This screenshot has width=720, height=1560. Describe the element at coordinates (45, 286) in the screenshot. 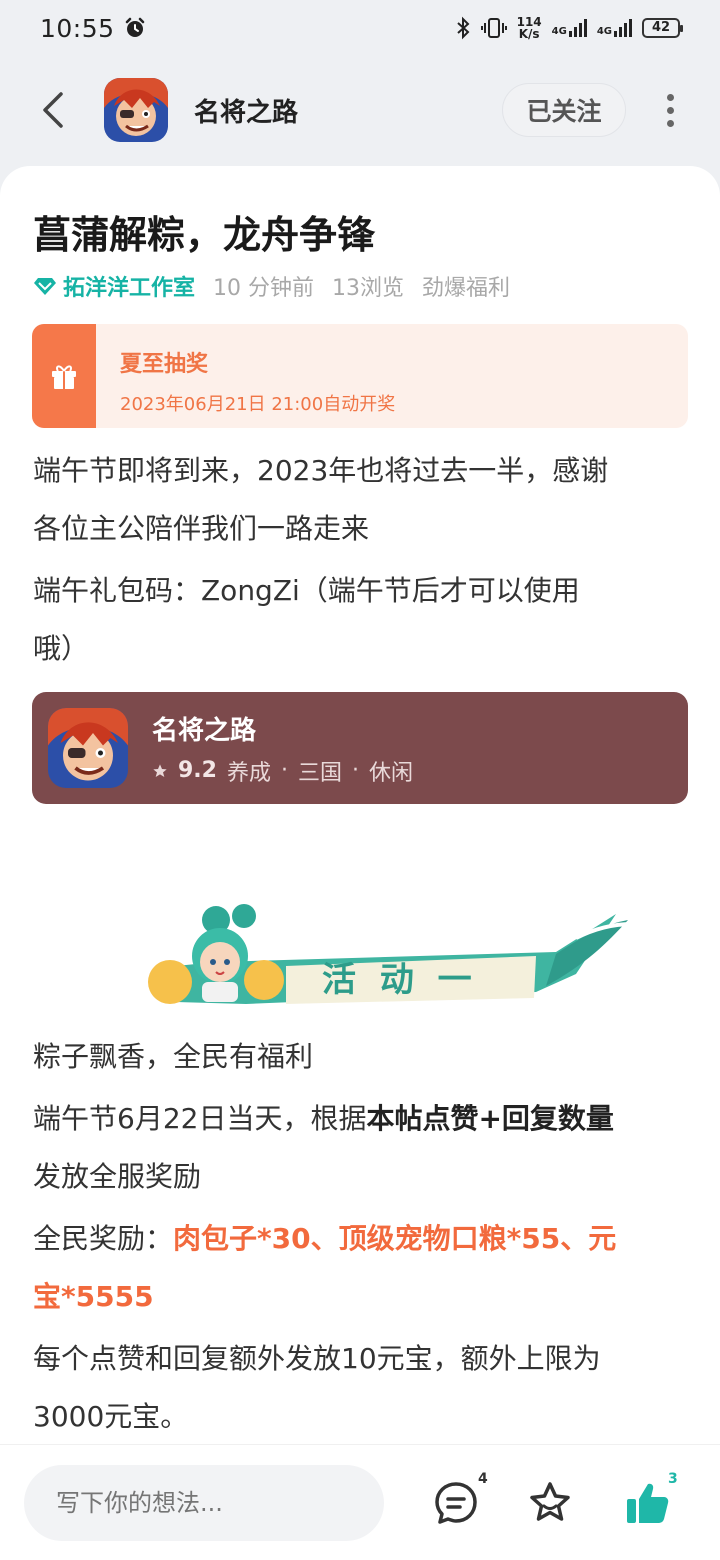

I see `diamond-icon` at that location.